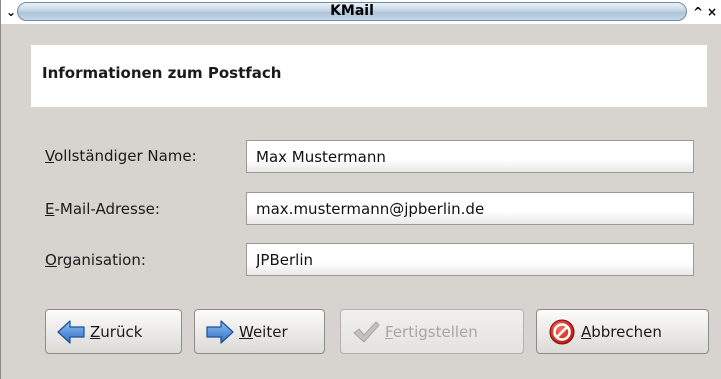 The image size is (721, 379). What do you see at coordinates (270, 331) in the screenshot?
I see `next-text: eiter` at bounding box center [270, 331].